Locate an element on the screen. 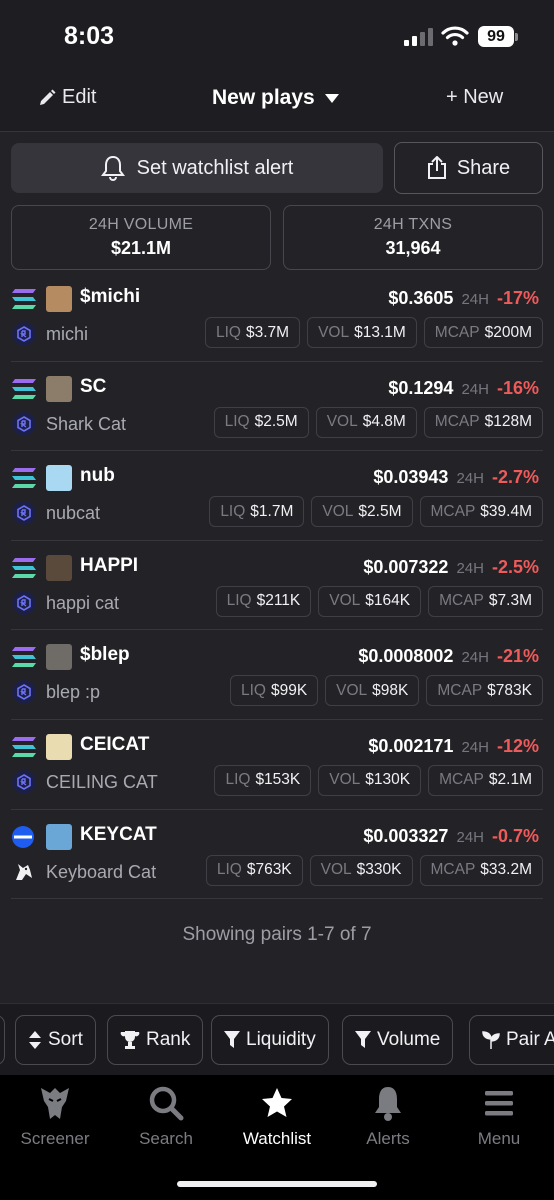  bell-icon is located at coordinates (388, 1104).